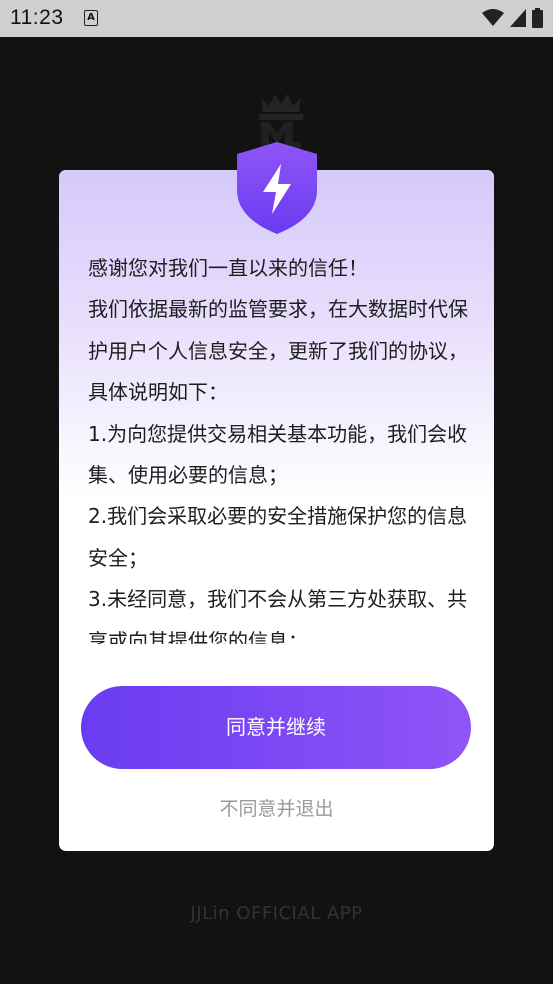 The height and width of the screenshot is (984, 553). I want to click on status-icons, so click(512, 18).